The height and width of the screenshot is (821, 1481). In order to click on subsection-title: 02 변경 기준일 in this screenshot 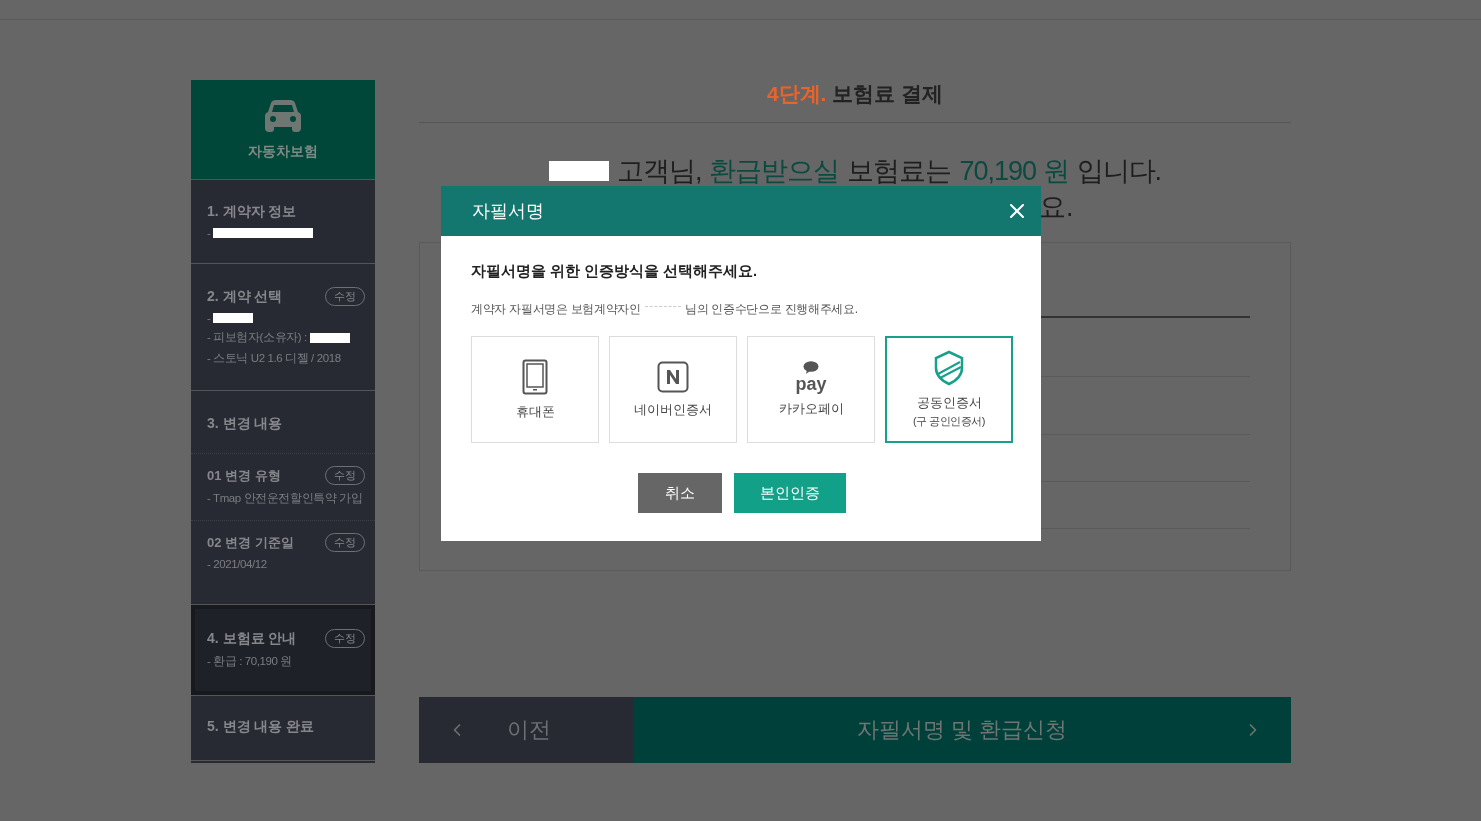, I will do `click(250, 542)`.